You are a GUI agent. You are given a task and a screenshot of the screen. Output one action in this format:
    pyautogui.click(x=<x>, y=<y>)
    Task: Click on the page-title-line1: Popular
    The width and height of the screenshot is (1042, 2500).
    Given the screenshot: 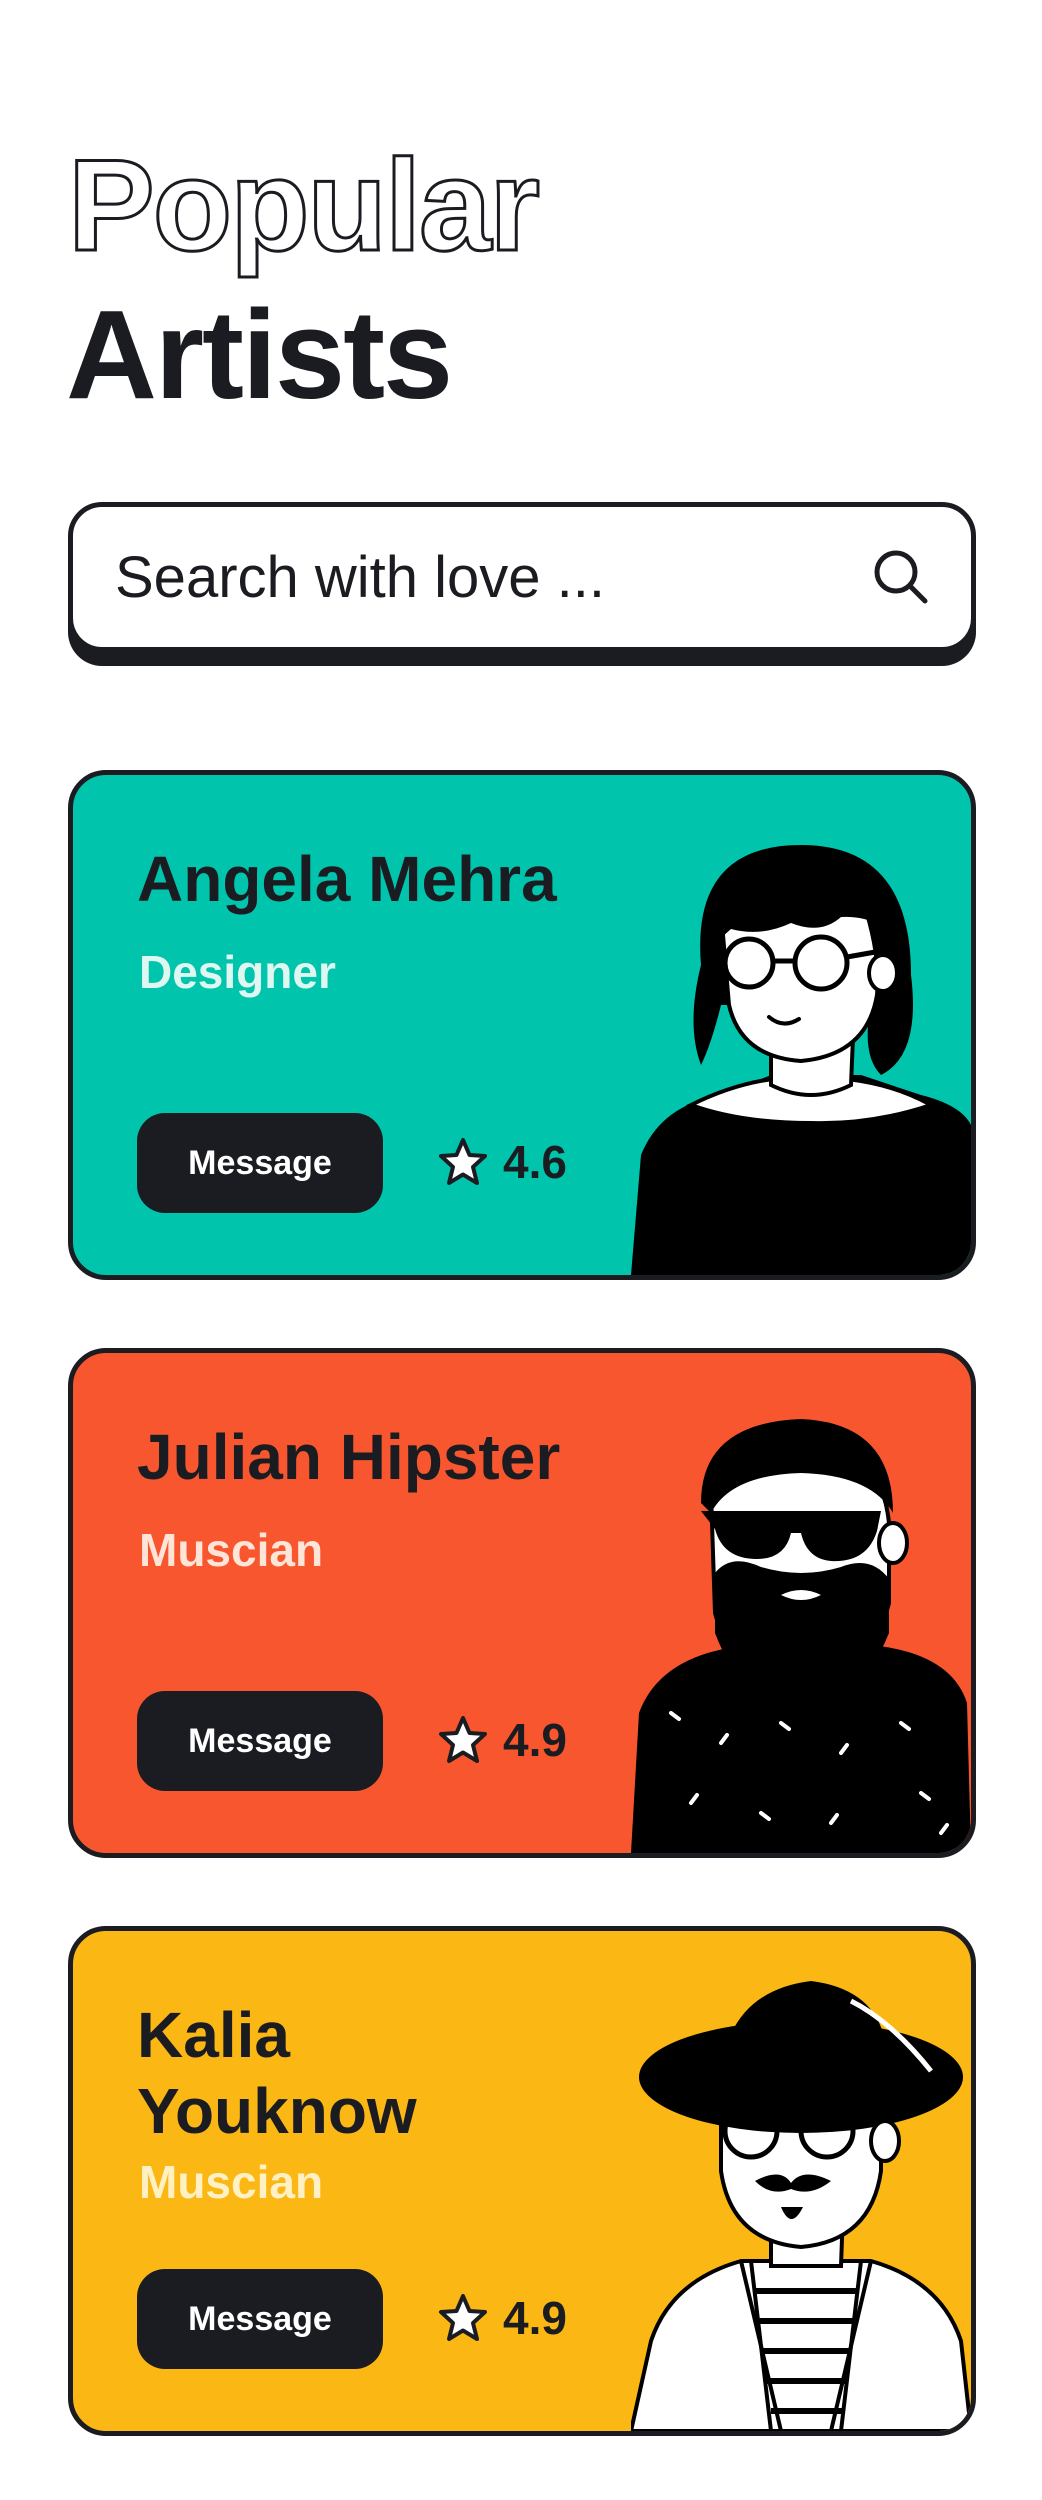 What is the action you would take?
    pyautogui.click(x=304, y=205)
    